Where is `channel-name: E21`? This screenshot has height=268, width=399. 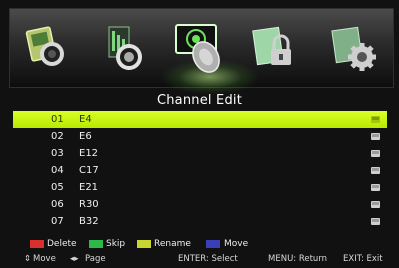 channel-name: E21 is located at coordinates (89, 187).